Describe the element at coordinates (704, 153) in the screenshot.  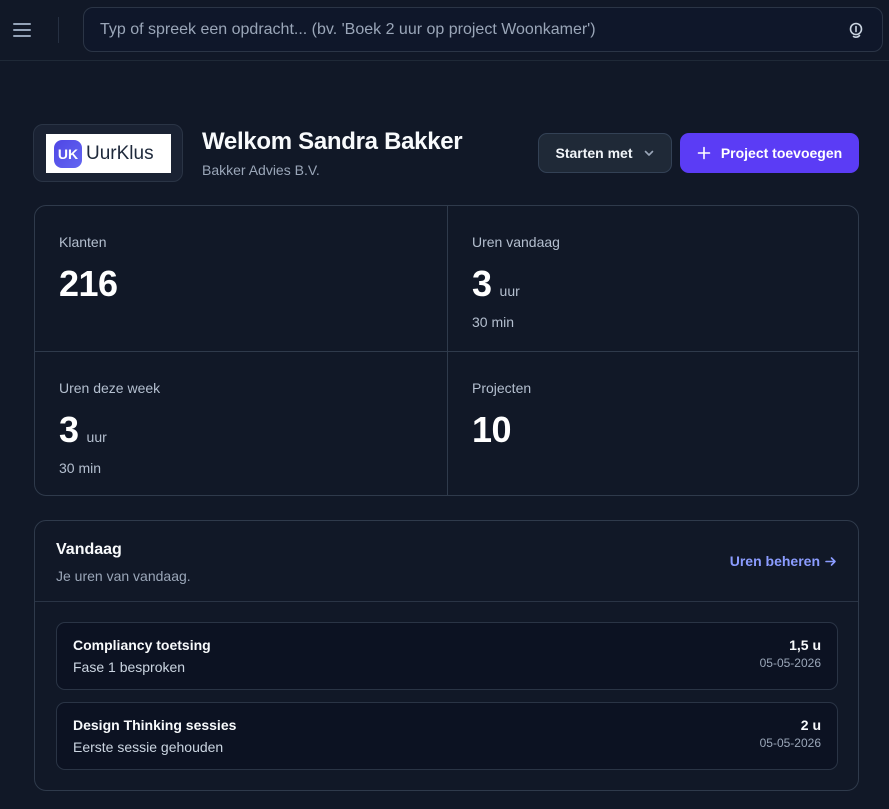
I see `plus-icon` at that location.